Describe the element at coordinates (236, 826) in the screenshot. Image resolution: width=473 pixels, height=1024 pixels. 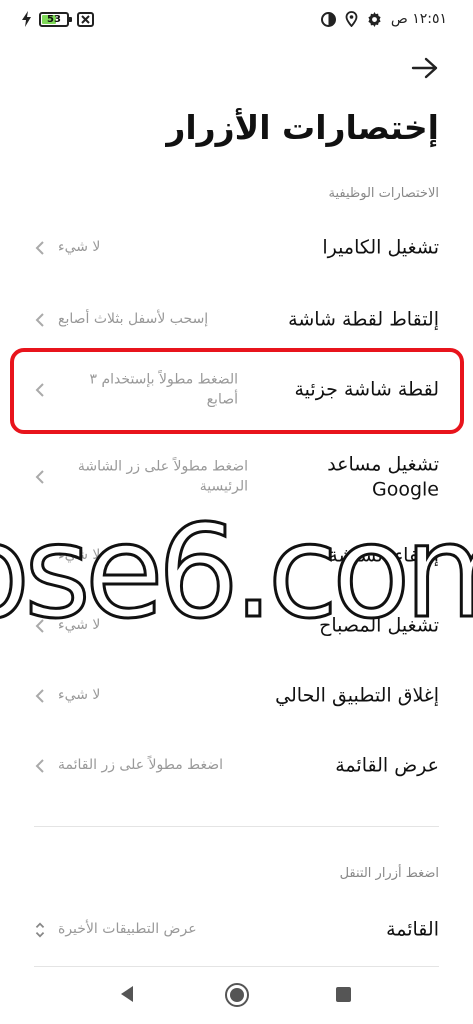
I see `section-divider` at that location.